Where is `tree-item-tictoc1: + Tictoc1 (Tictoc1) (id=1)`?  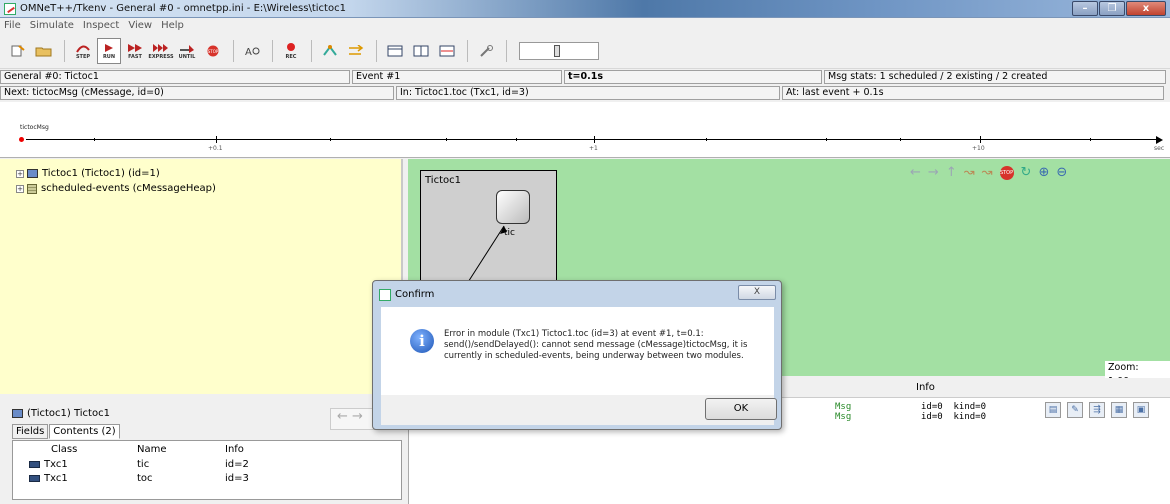
tree-item-tictoc1: + Tictoc1 (Tictoc1) (id=1) is located at coordinates (88, 173).